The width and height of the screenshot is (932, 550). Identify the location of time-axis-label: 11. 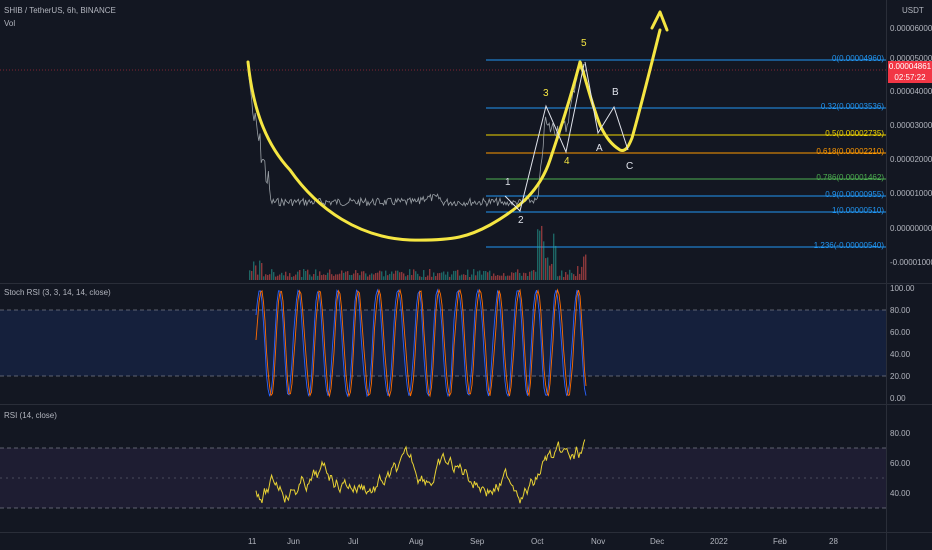
(252, 541).